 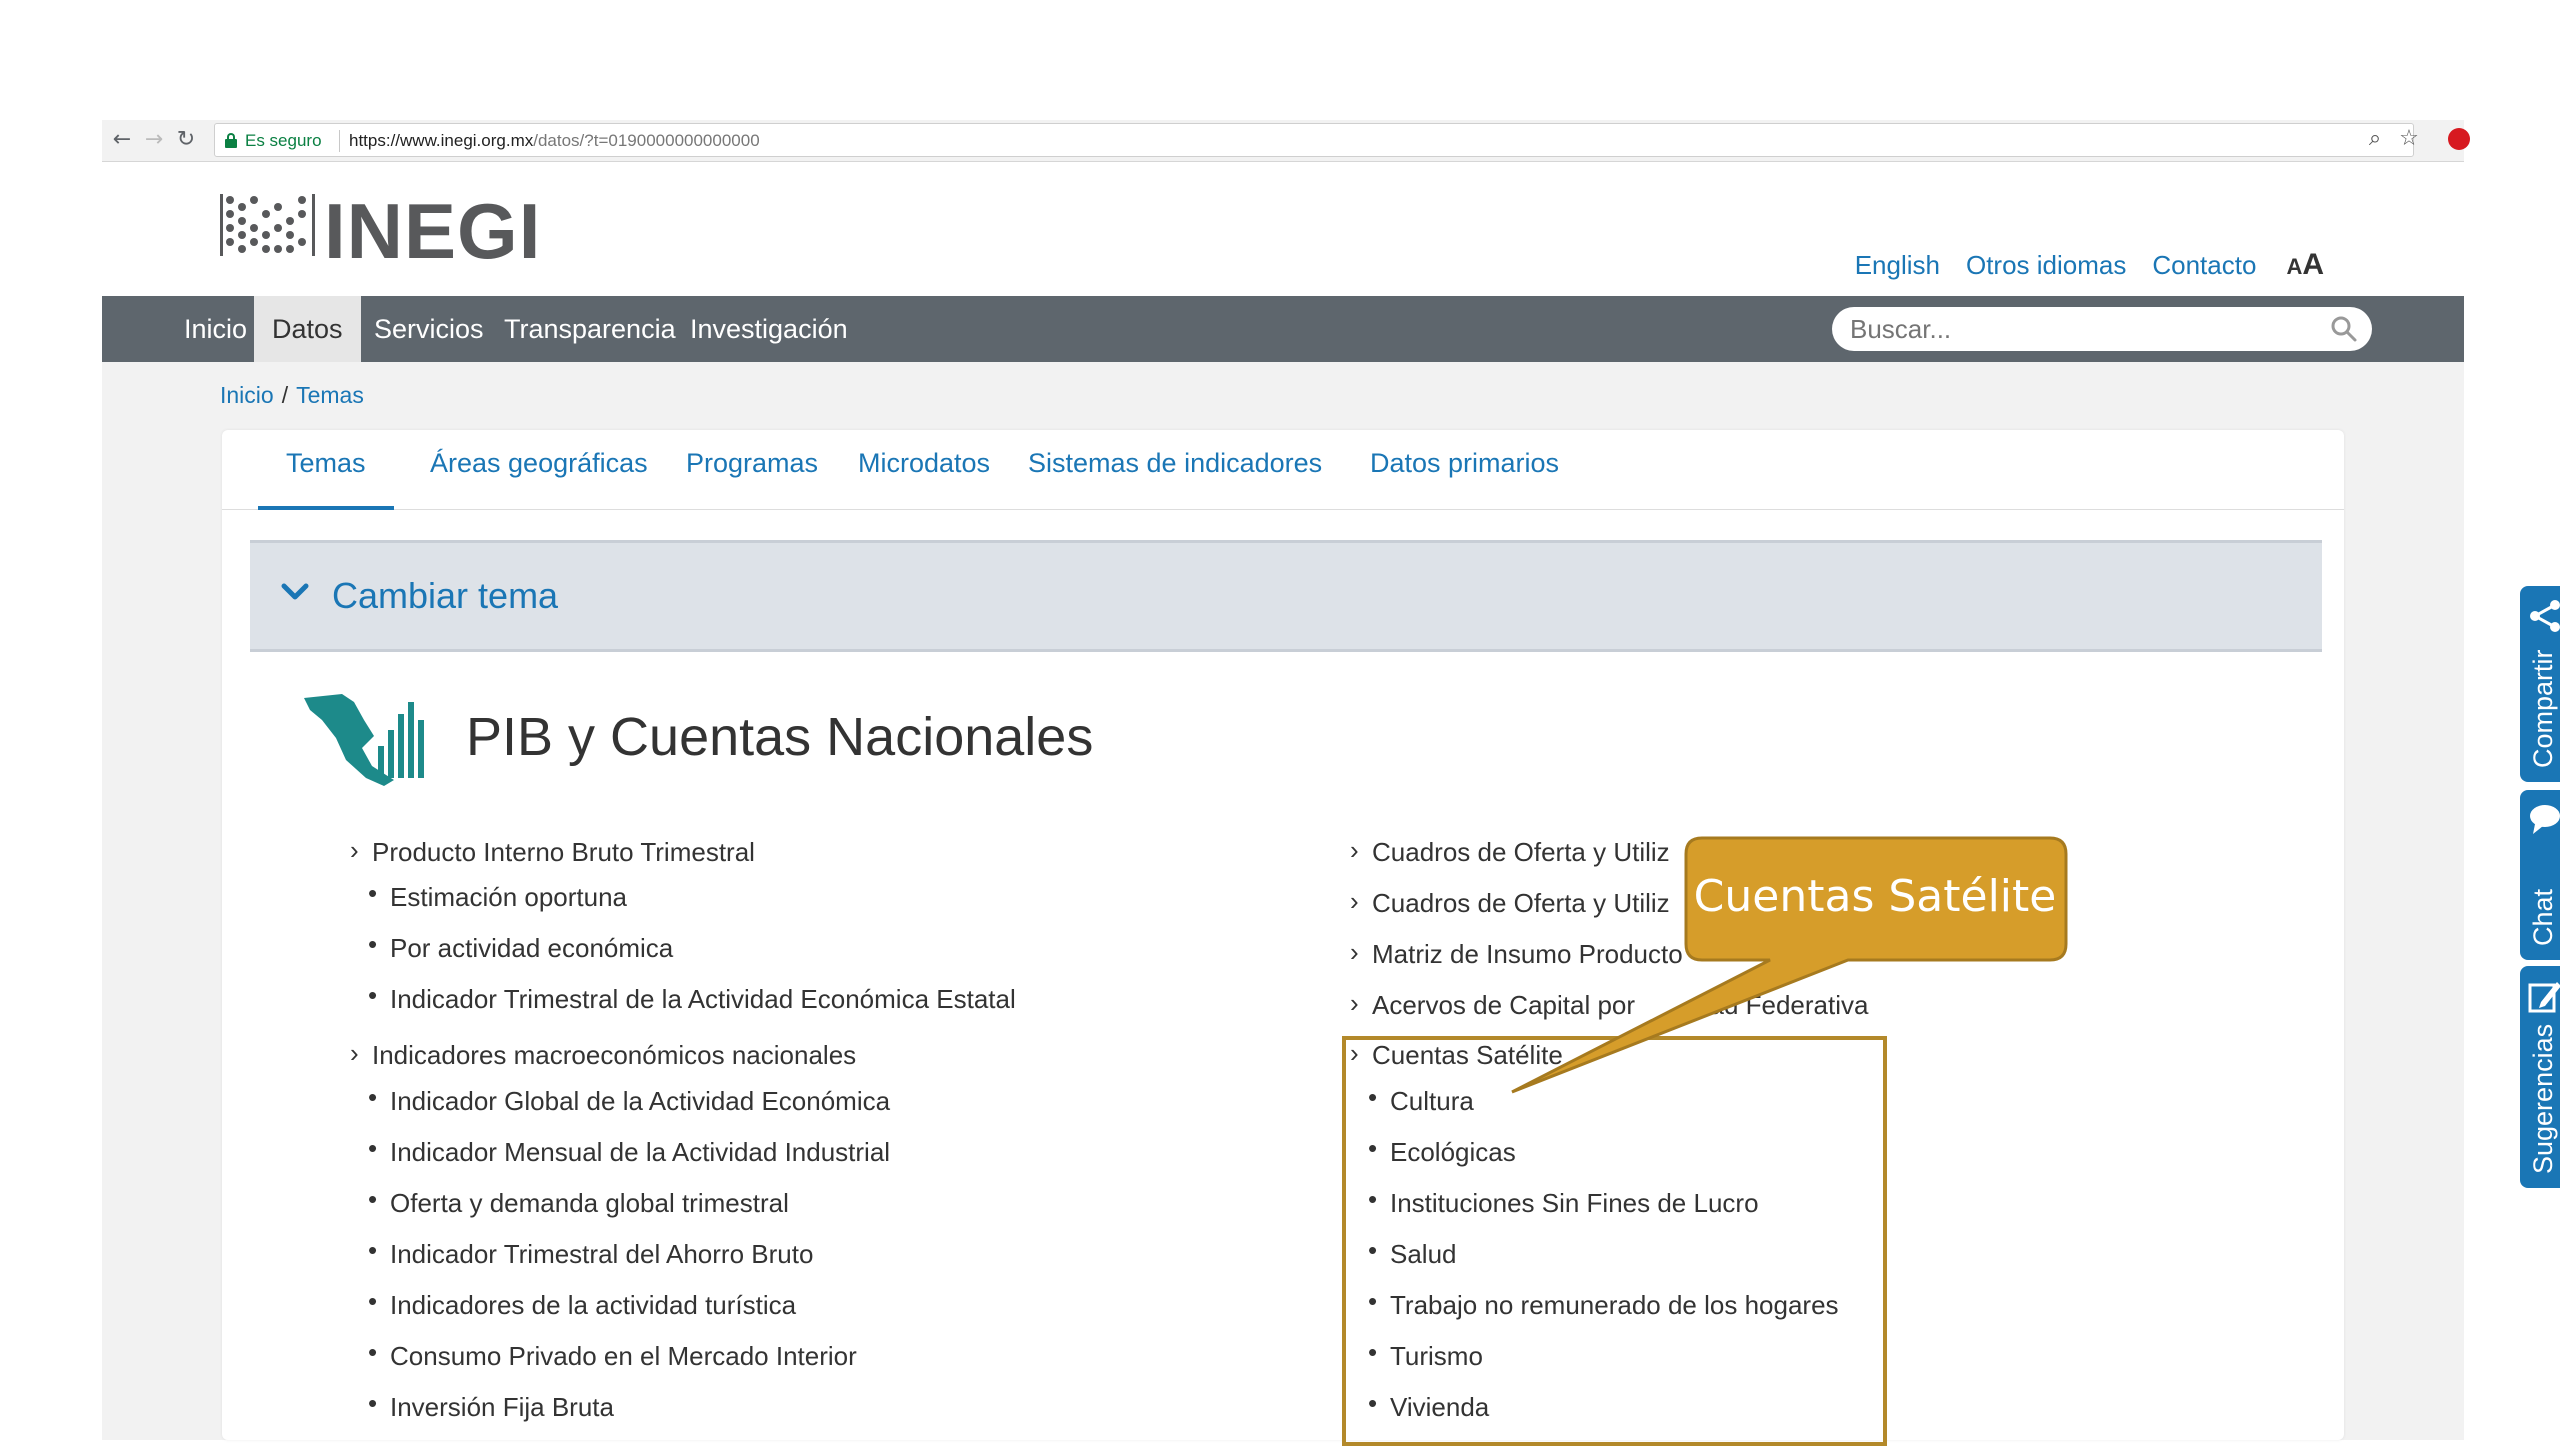 What do you see at coordinates (122, 140) in the screenshot?
I see `back-icon: ←` at bounding box center [122, 140].